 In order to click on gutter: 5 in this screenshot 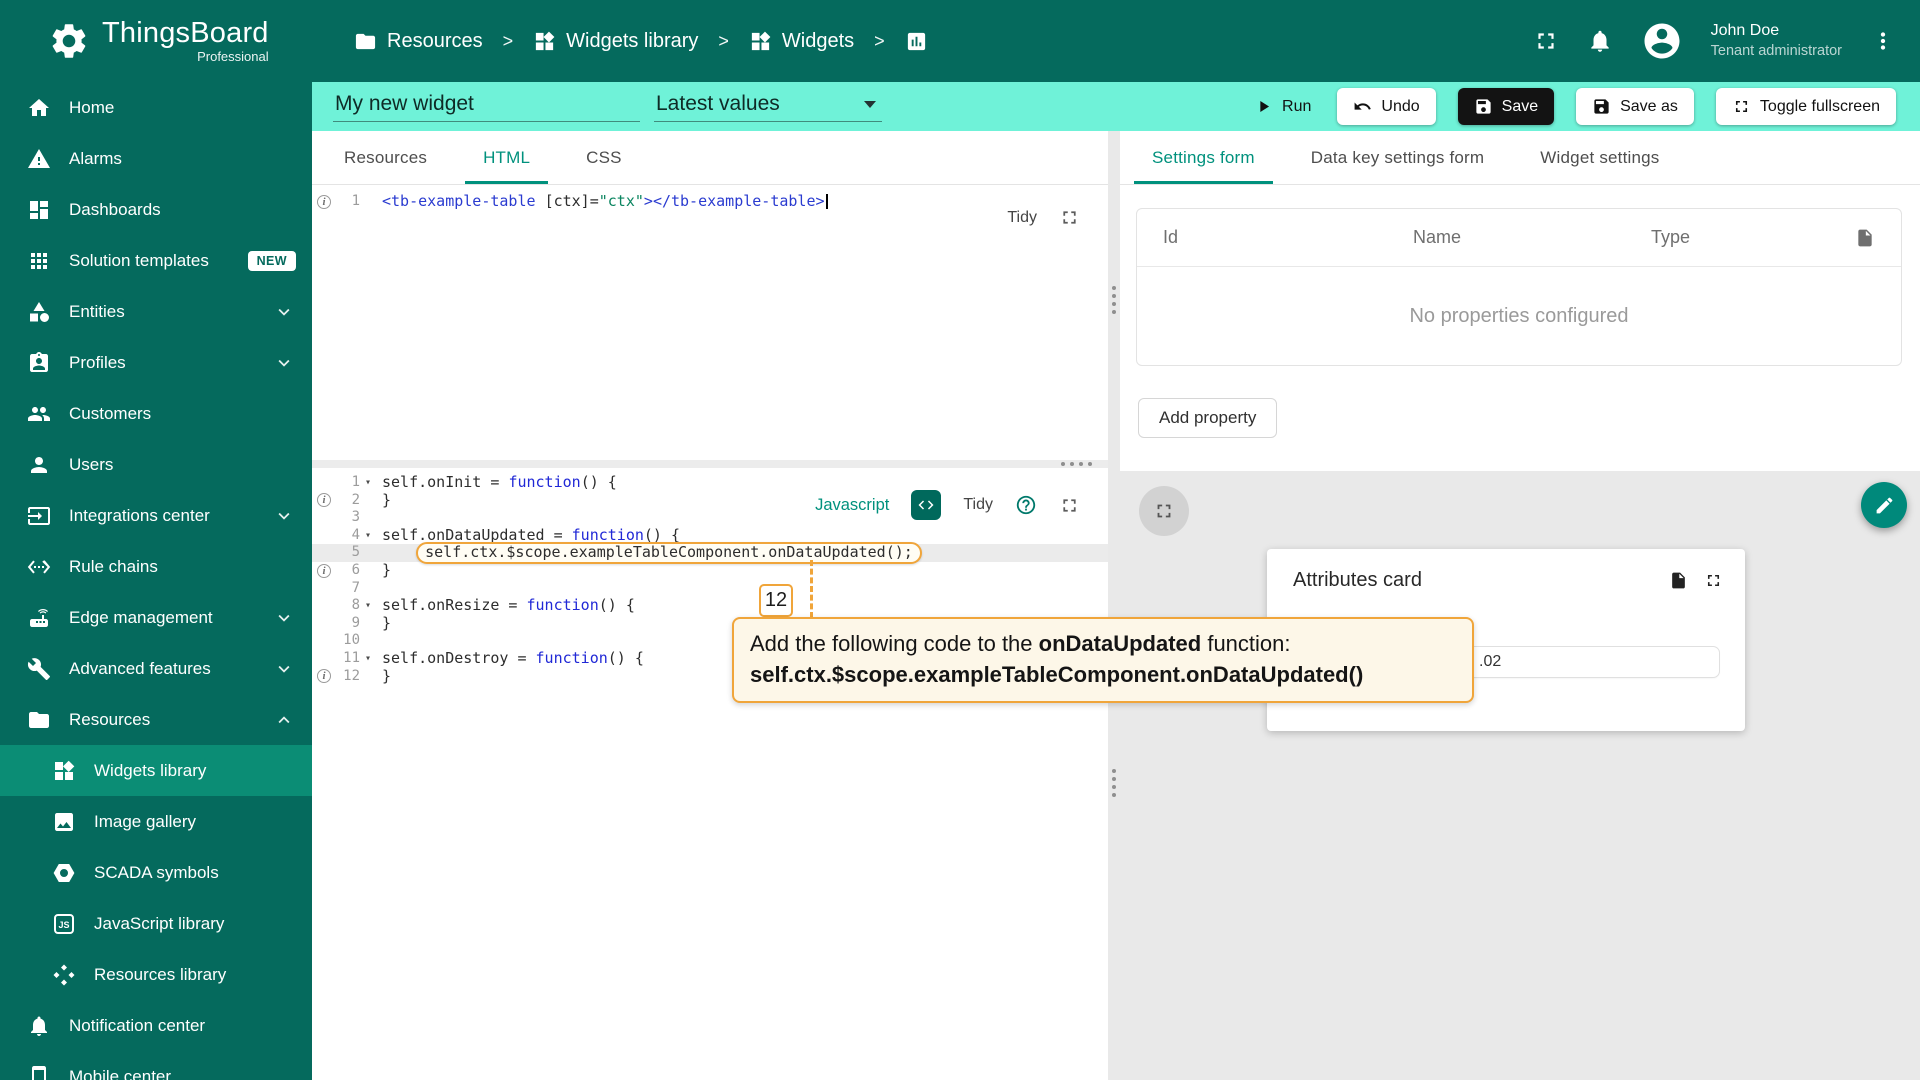, I will do `click(344, 553)`.